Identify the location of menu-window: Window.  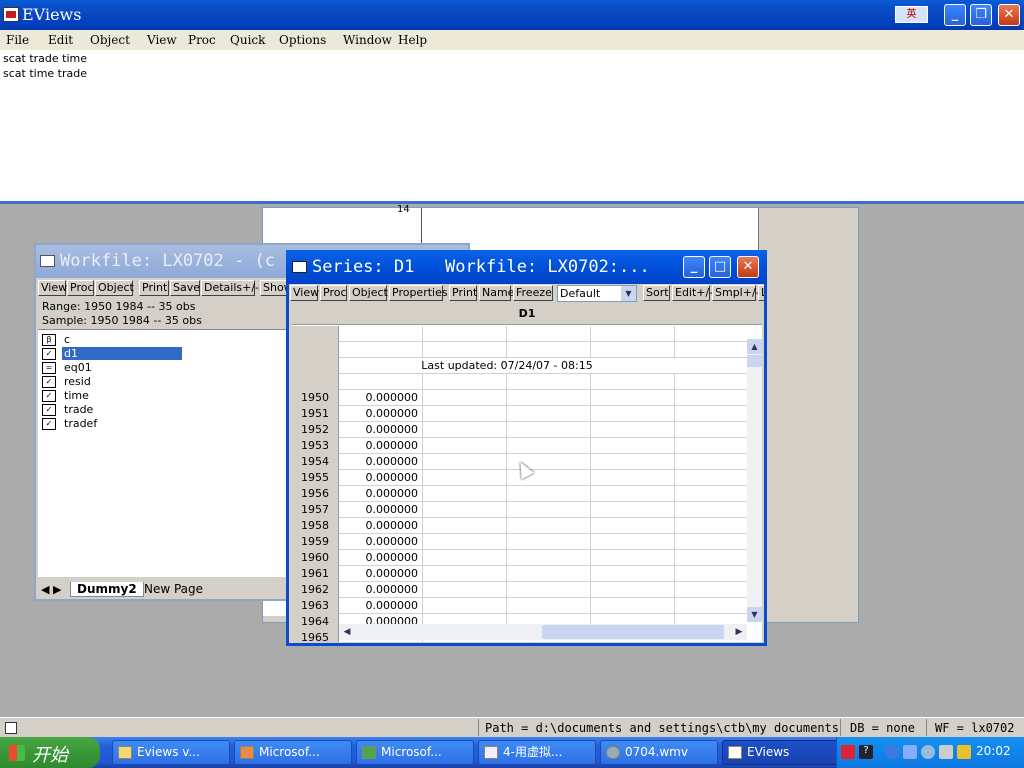
(367, 40).